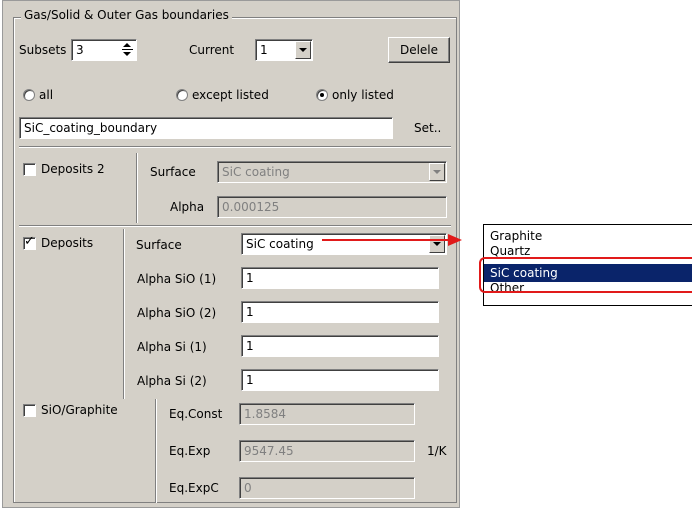  I want to click on deposits2-surface-label: Surface, so click(173, 172).